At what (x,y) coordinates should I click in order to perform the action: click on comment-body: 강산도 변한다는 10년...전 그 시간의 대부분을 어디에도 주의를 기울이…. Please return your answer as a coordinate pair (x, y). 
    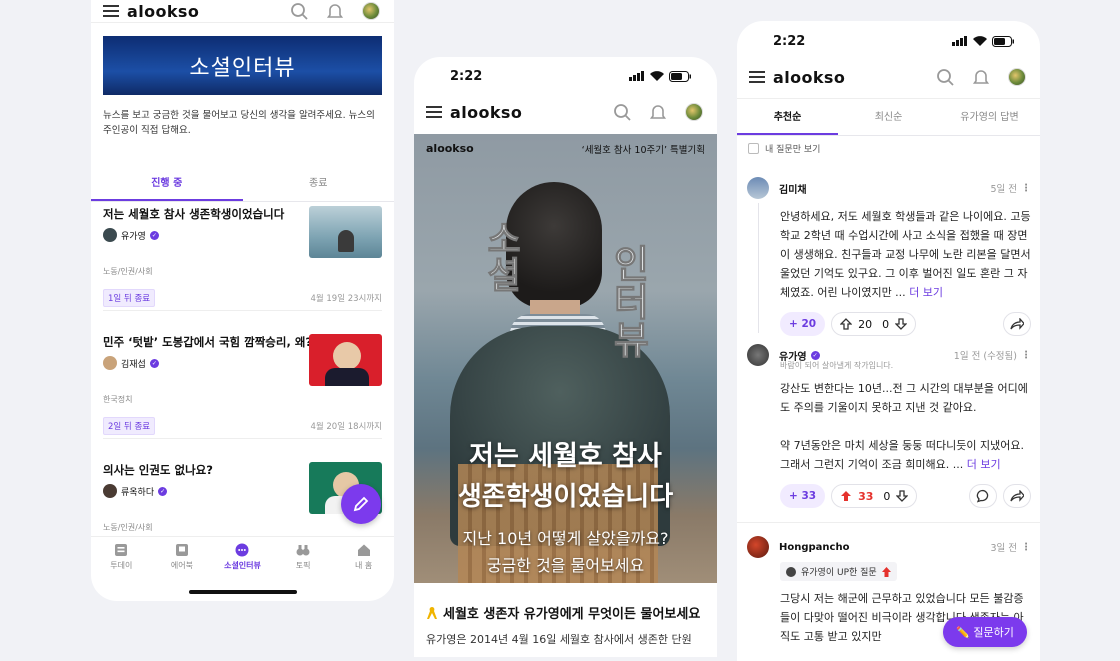
    Looking at the image, I should click on (904, 426).